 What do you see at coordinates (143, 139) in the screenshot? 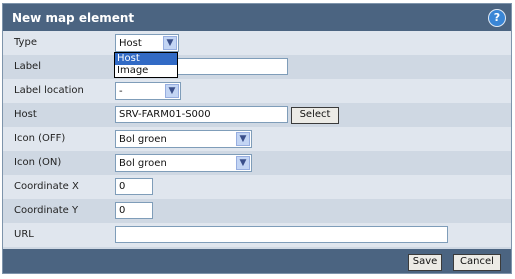
I see `icon-off-value: Bol groen` at bounding box center [143, 139].